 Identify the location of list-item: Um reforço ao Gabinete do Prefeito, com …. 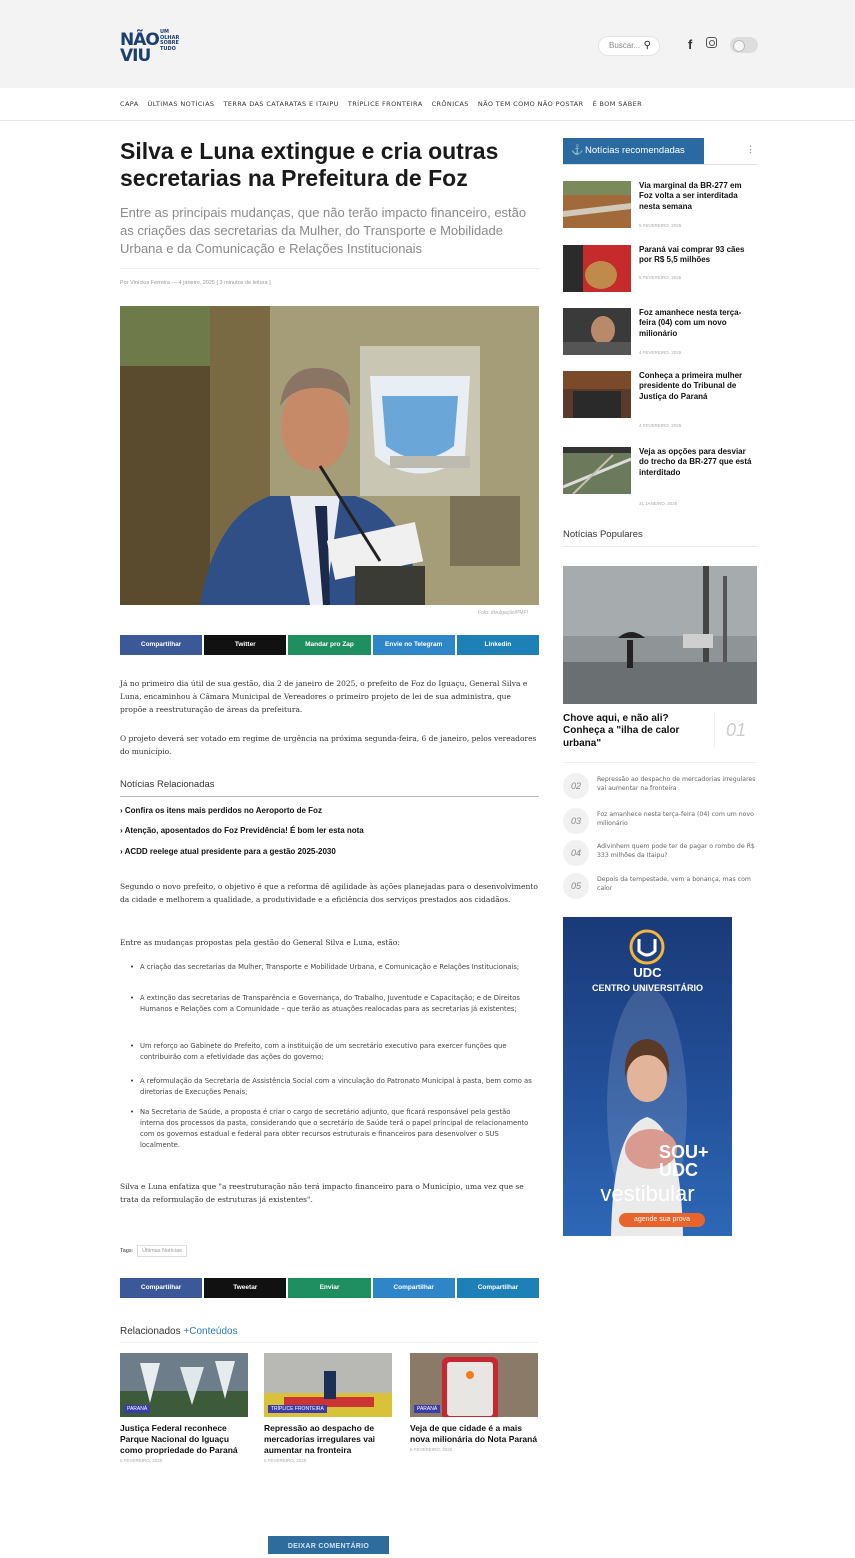
(332, 1052).